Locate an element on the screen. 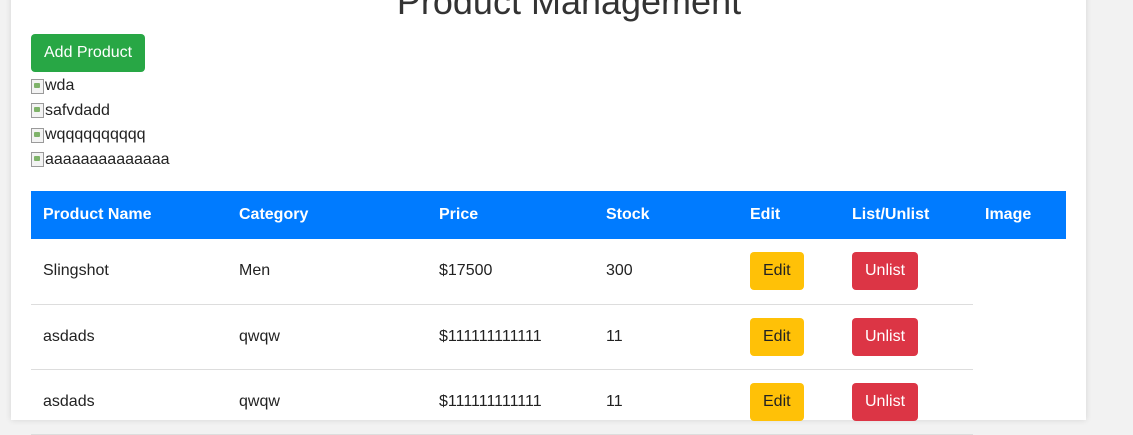  broken-image-alt-text: aaaaaaaaaaaaaa is located at coordinates (107, 159).